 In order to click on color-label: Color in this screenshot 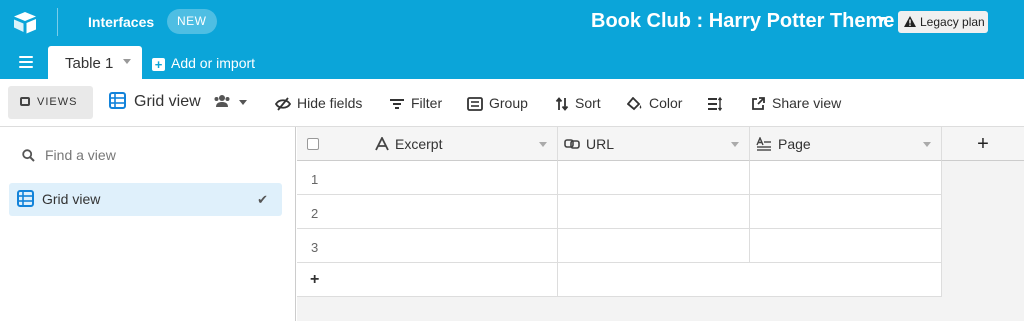, I will do `click(666, 103)`.